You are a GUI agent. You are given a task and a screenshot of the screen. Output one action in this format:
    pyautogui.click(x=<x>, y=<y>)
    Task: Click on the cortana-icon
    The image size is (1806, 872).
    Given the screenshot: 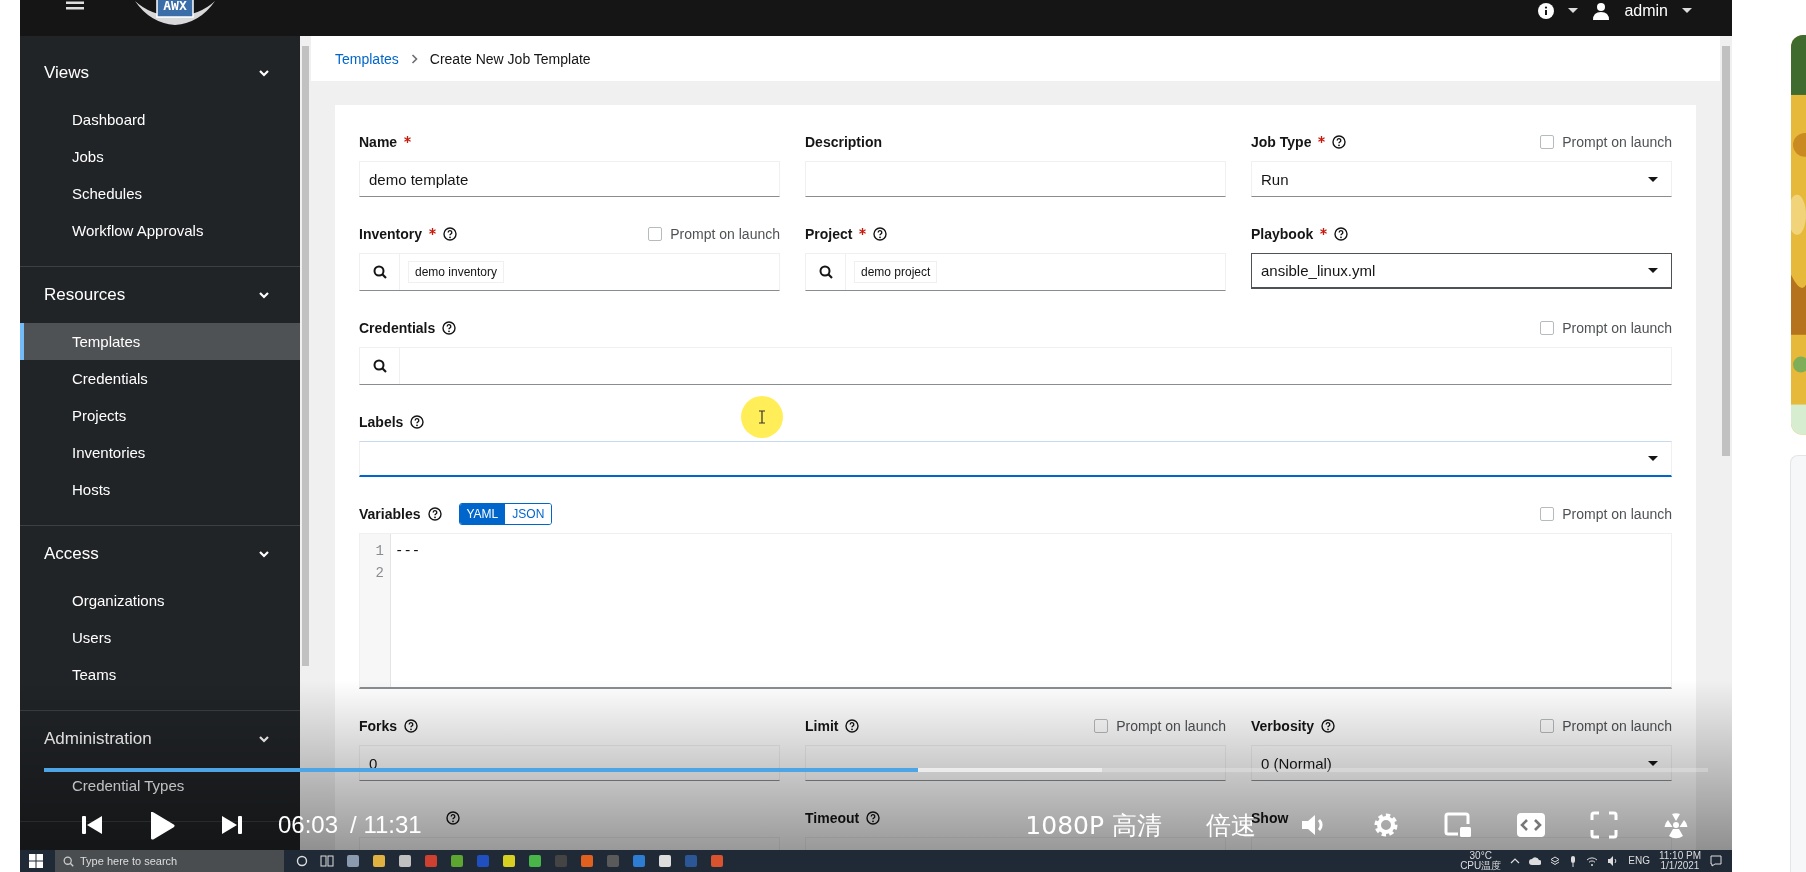 What is the action you would take?
    pyautogui.click(x=302, y=861)
    